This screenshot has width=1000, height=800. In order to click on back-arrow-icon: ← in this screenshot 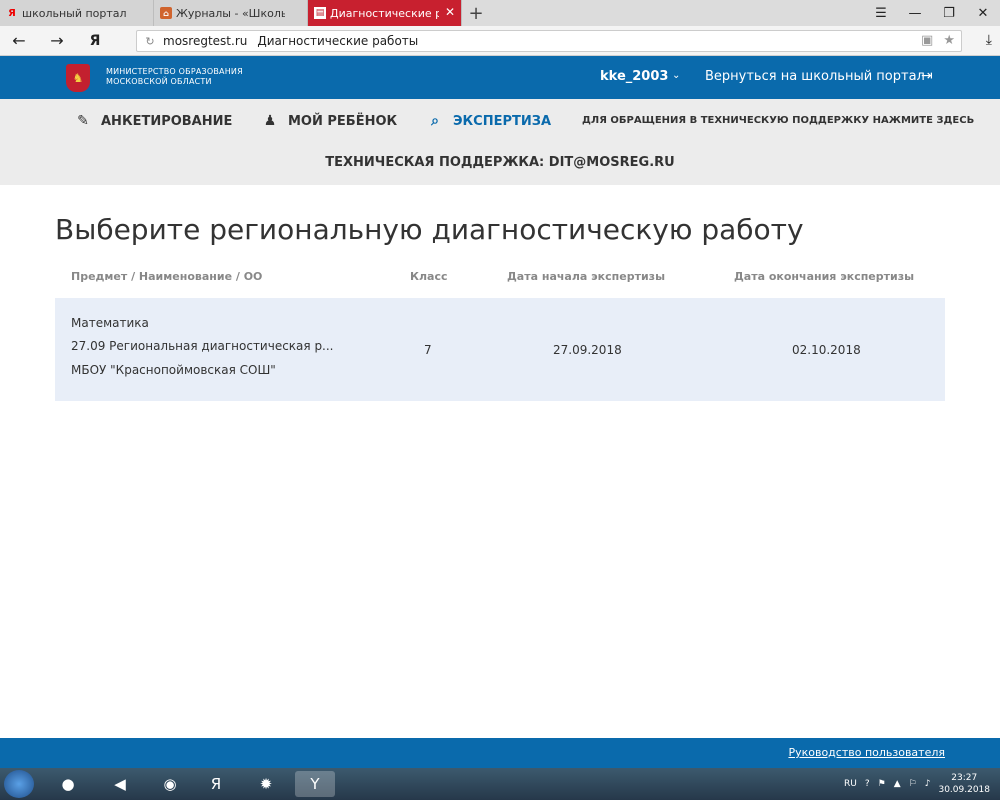, I will do `click(19, 41)`.